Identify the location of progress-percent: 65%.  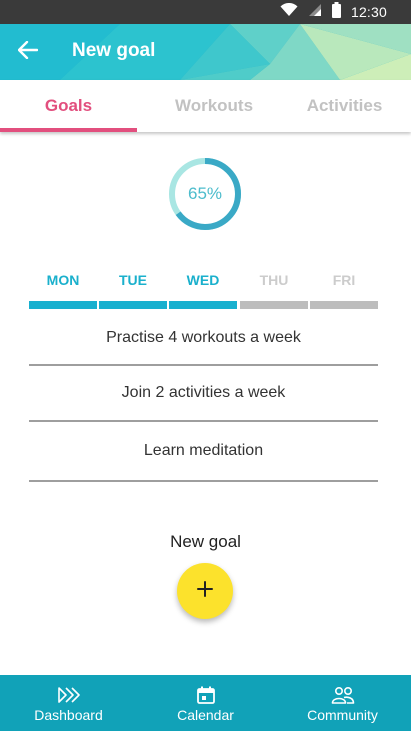
(205, 193).